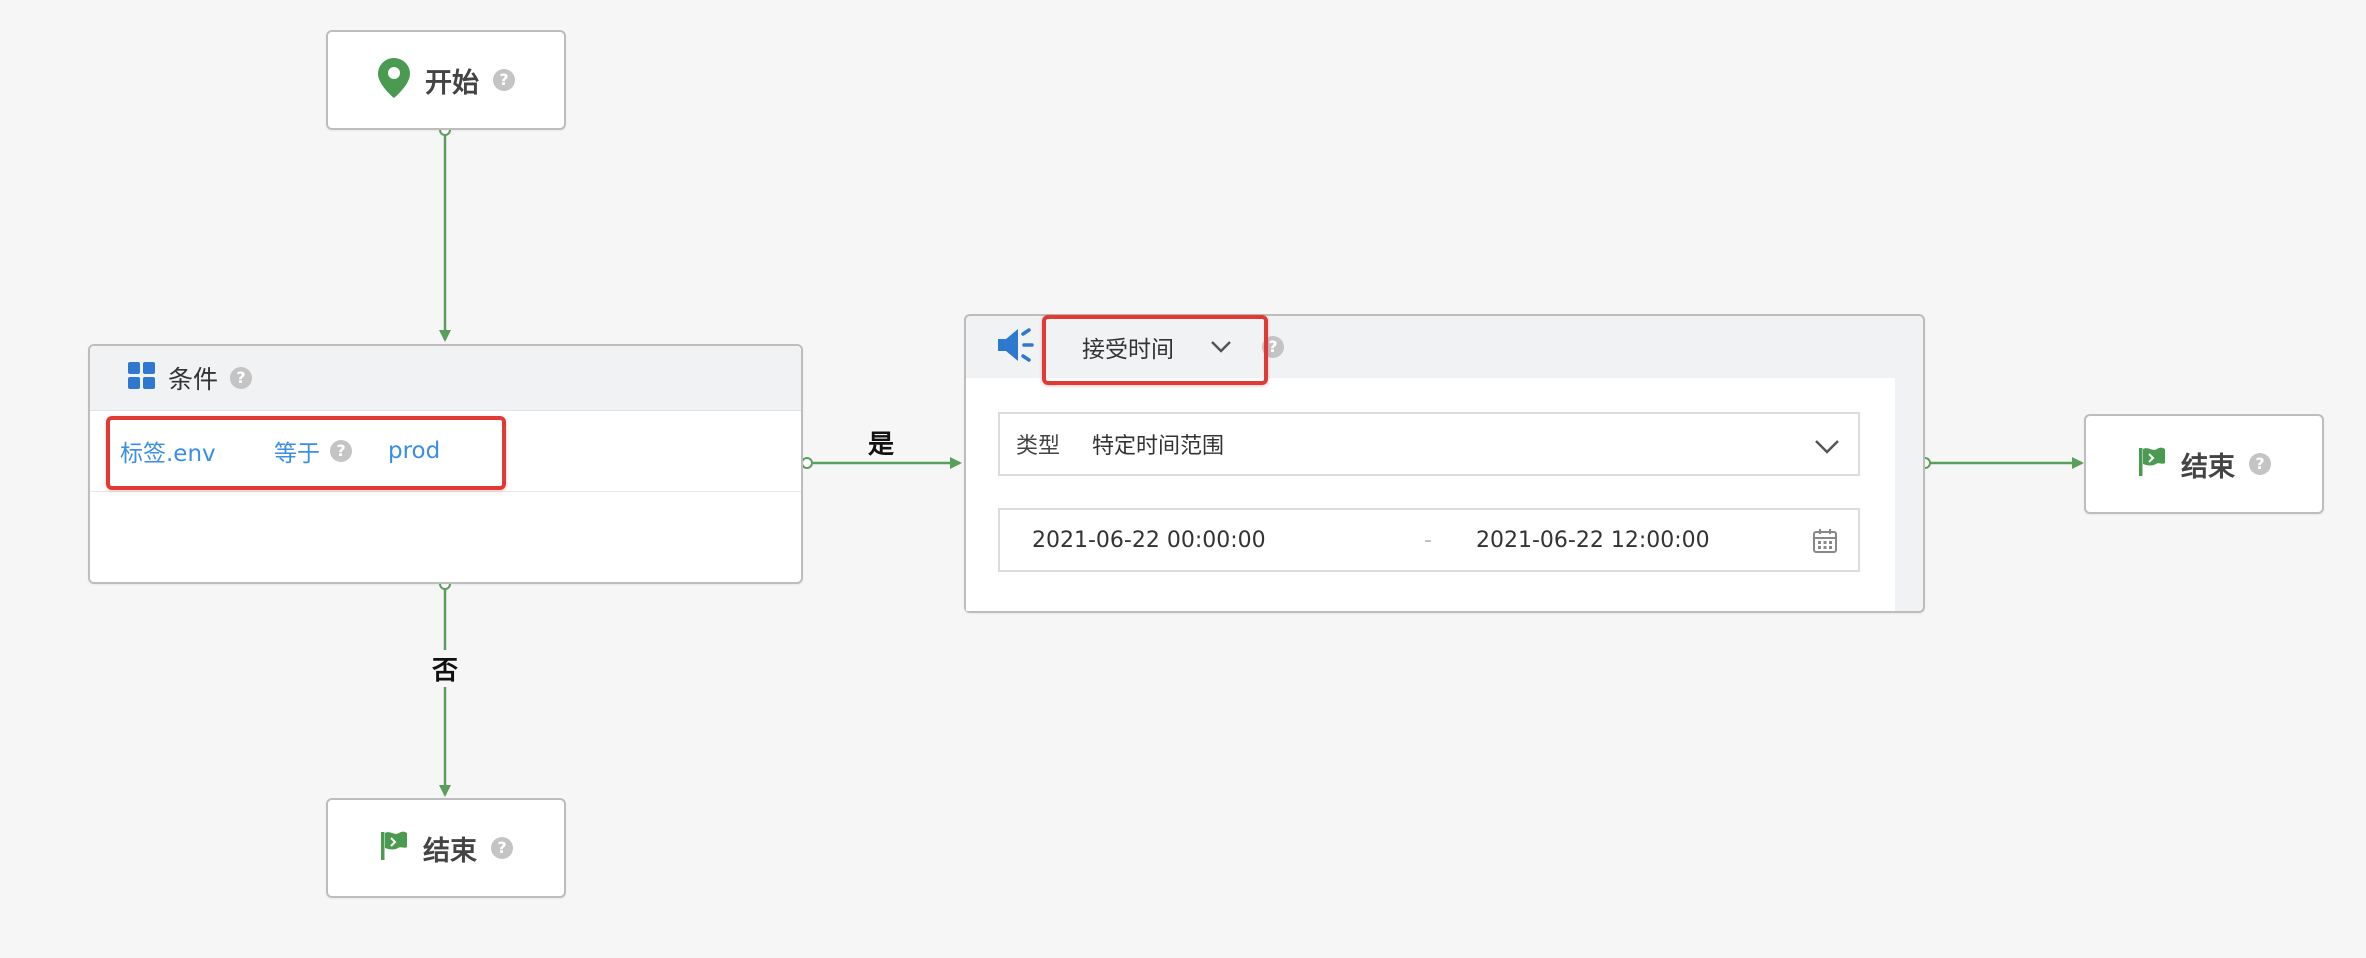  I want to click on start-node: 开始 ?, so click(446, 80).